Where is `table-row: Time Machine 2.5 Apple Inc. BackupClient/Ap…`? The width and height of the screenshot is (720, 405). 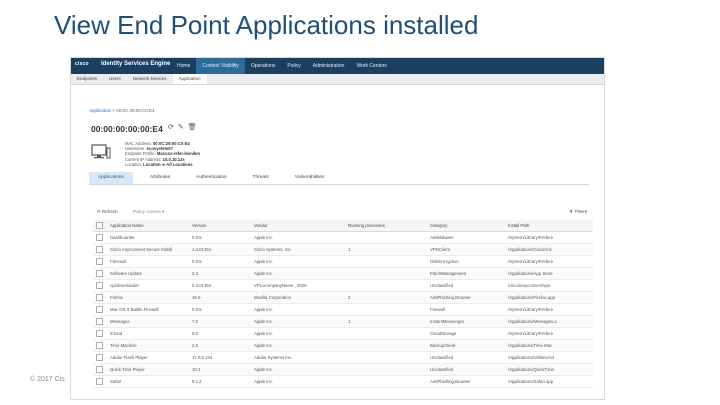
table-row: Time Machine 2.5 Apple Inc. BackupClient/Ap… is located at coordinates (343, 345).